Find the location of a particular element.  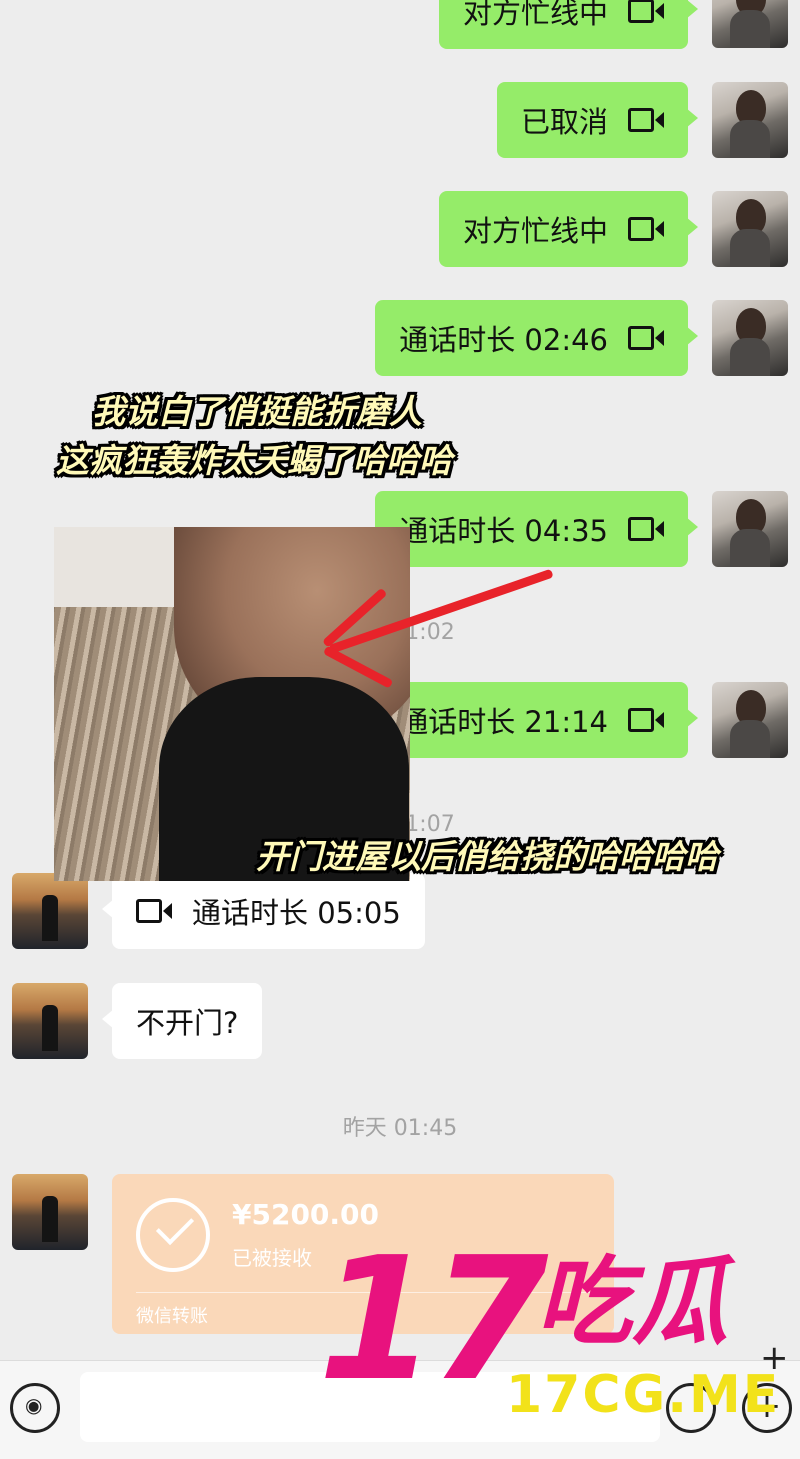

caption-top-2: 这疯狂轰炸太夭蝎了哈哈哈 is located at coordinates (254, 460).